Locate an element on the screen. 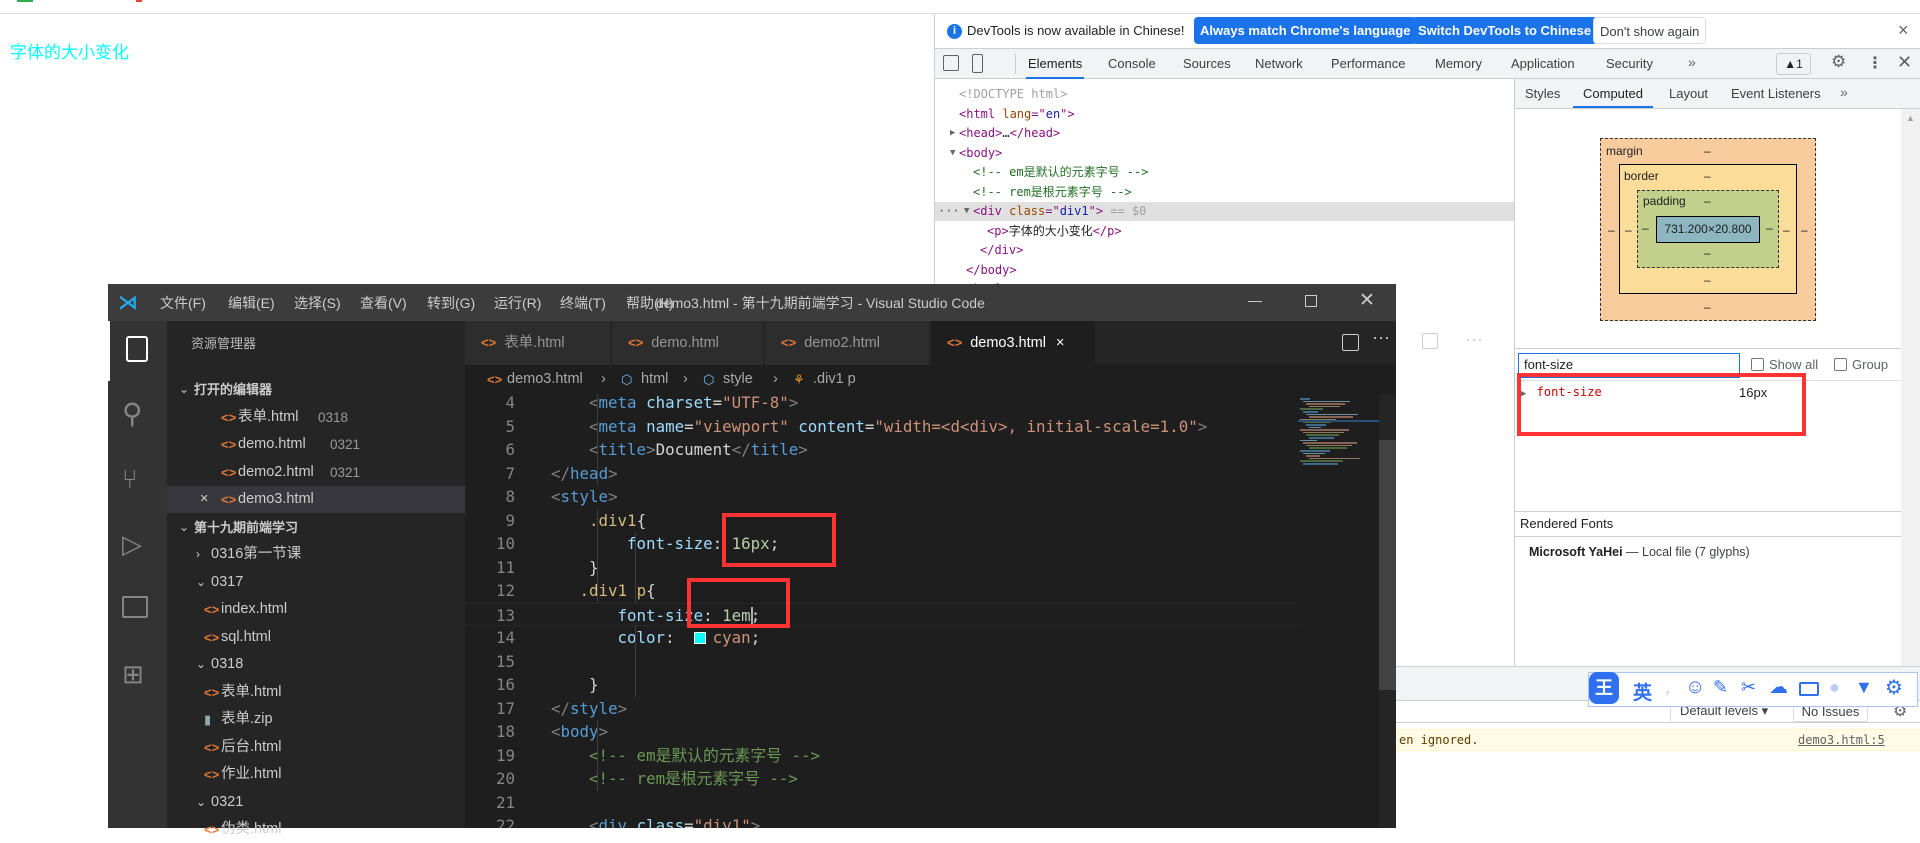  breadcrumb-item: .div1 p is located at coordinates (834, 379).